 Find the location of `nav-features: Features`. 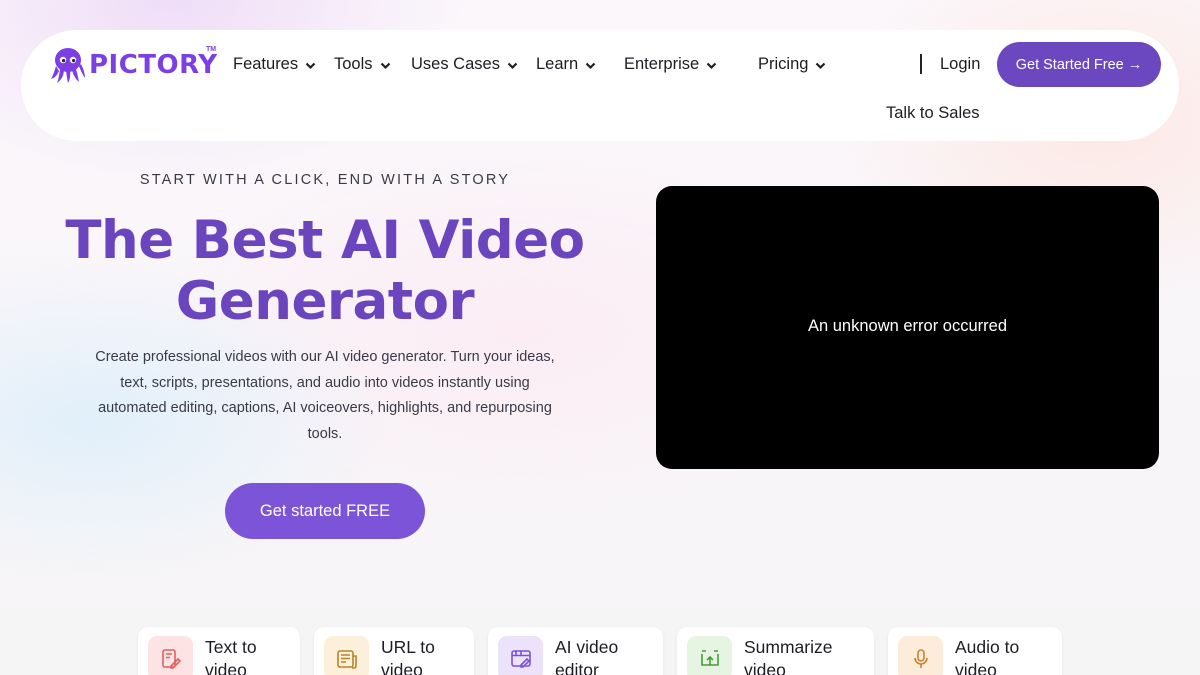

nav-features: Features is located at coordinates (274, 64).